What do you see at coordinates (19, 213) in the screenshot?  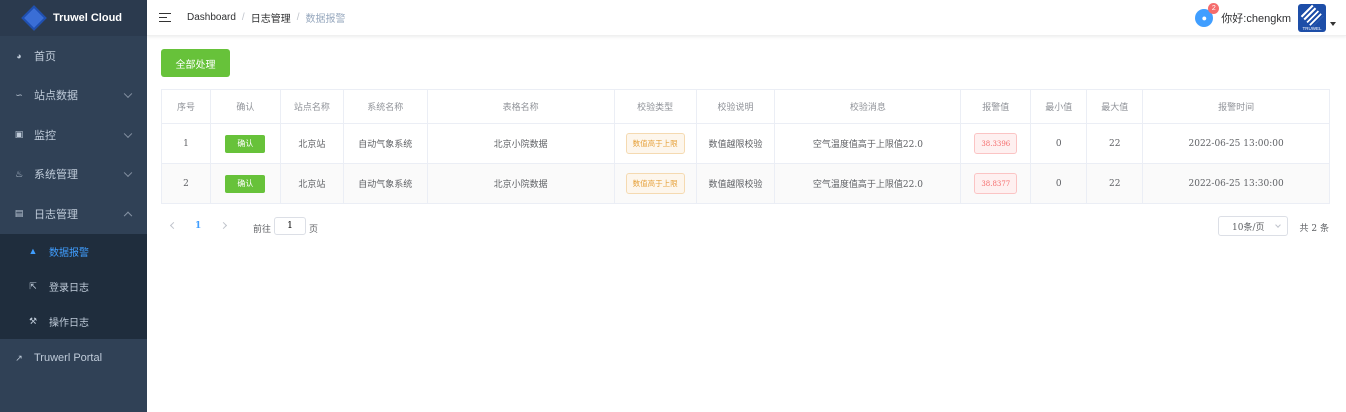 I see `log-icon: ▤` at bounding box center [19, 213].